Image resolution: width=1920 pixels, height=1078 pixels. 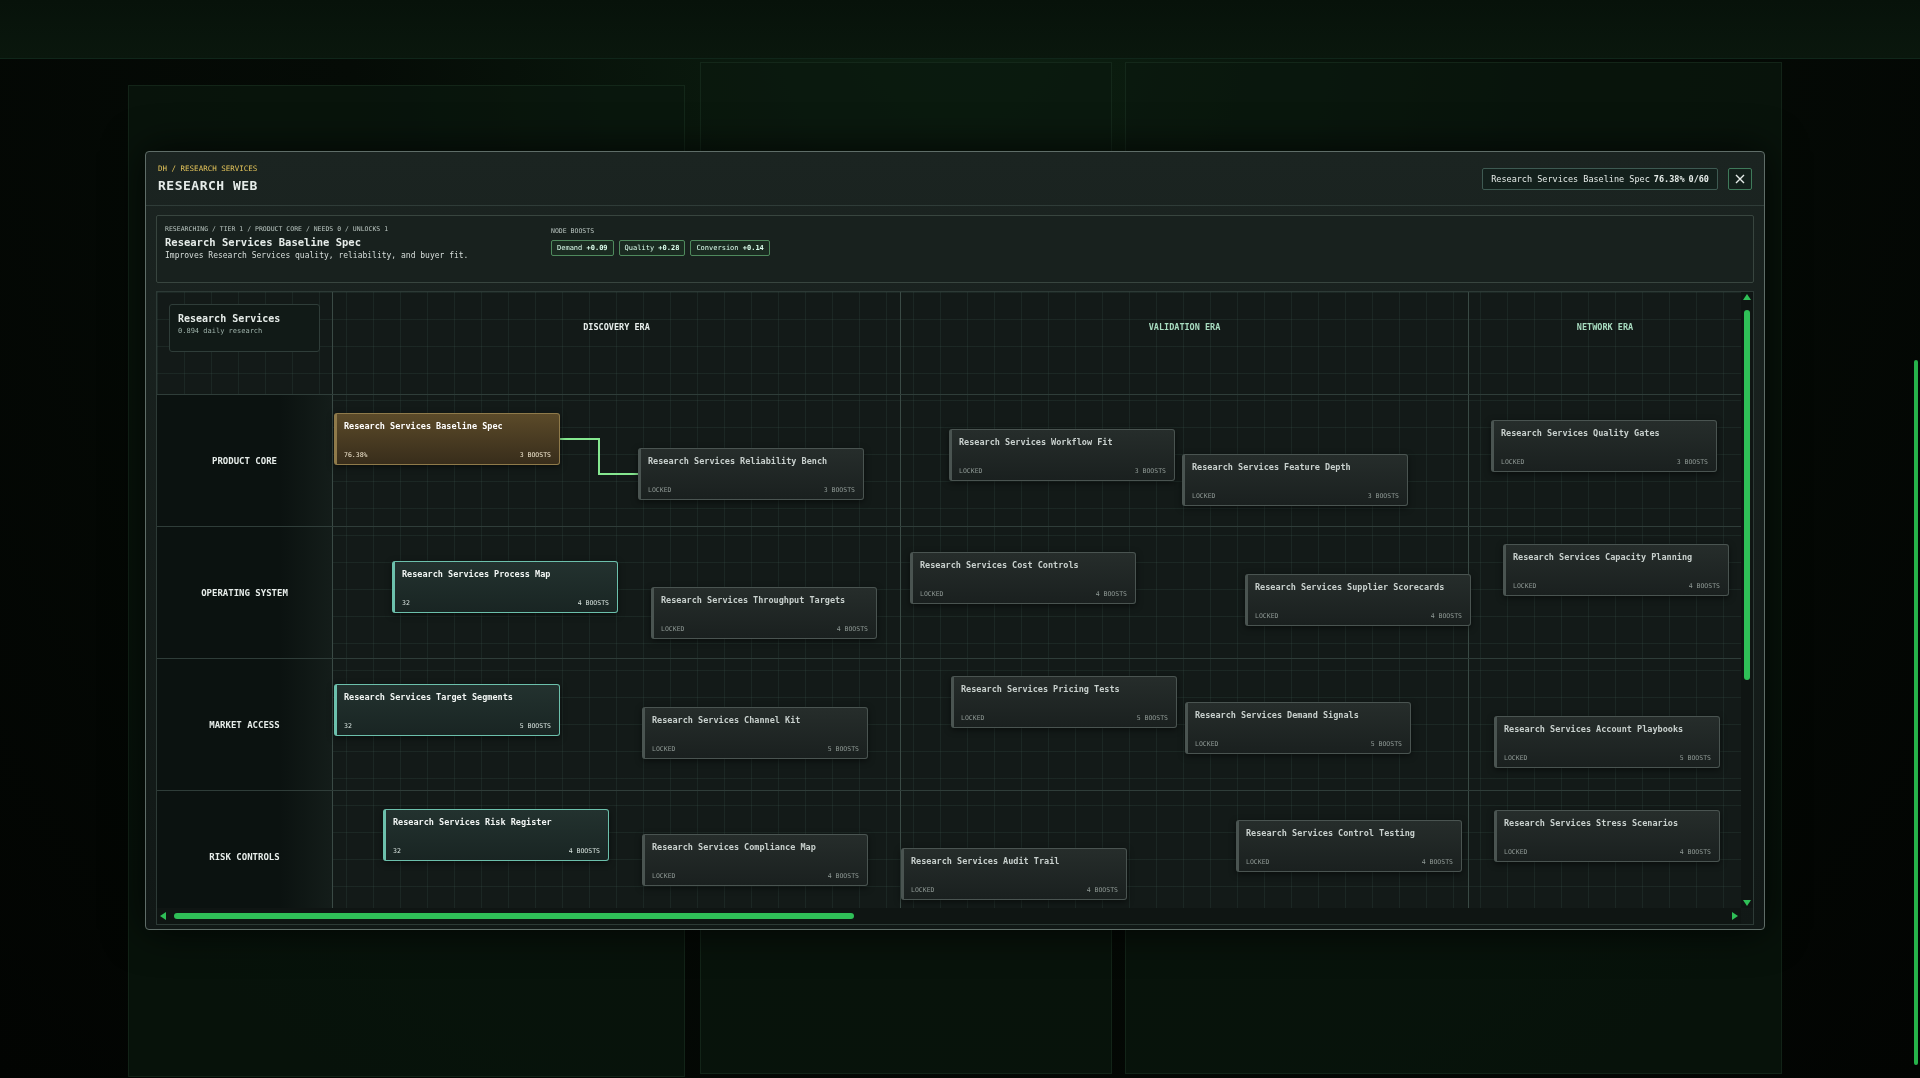 I want to click on node-title: Research Services Baseline Spec, so click(x=263, y=242).